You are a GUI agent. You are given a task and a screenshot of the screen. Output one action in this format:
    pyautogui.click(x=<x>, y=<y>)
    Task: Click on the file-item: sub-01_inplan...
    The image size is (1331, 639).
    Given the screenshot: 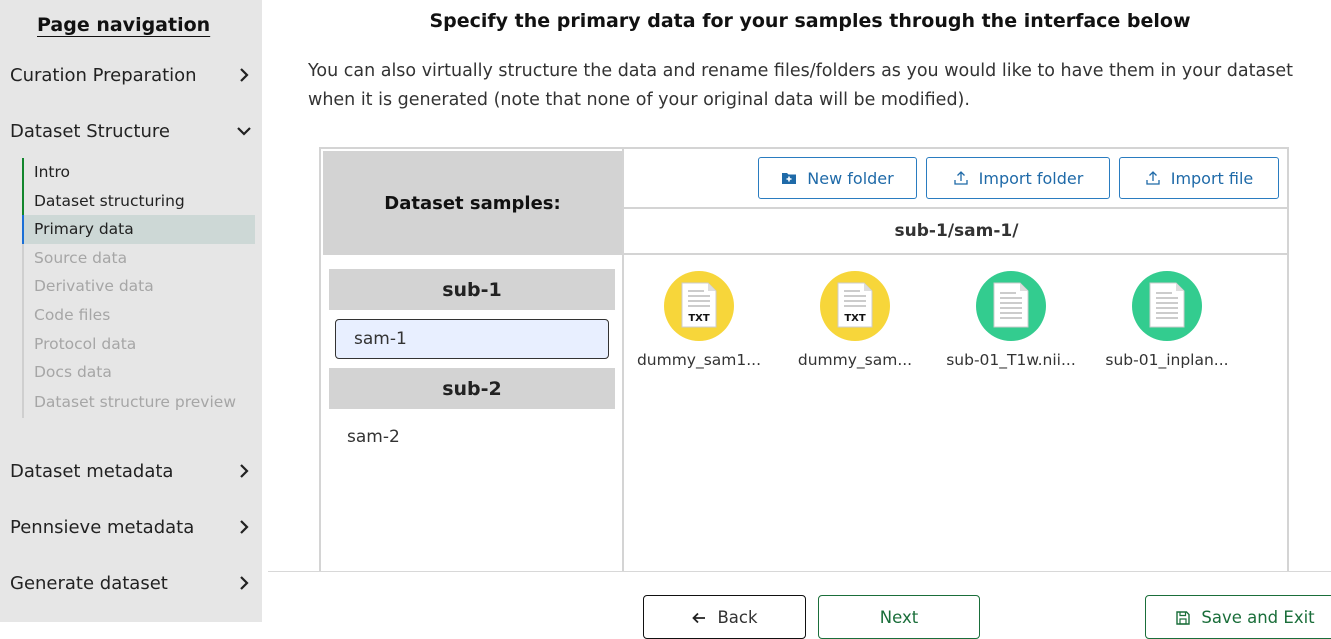 What is the action you would take?
    pyautogui.click(x=1167, y=320)
    